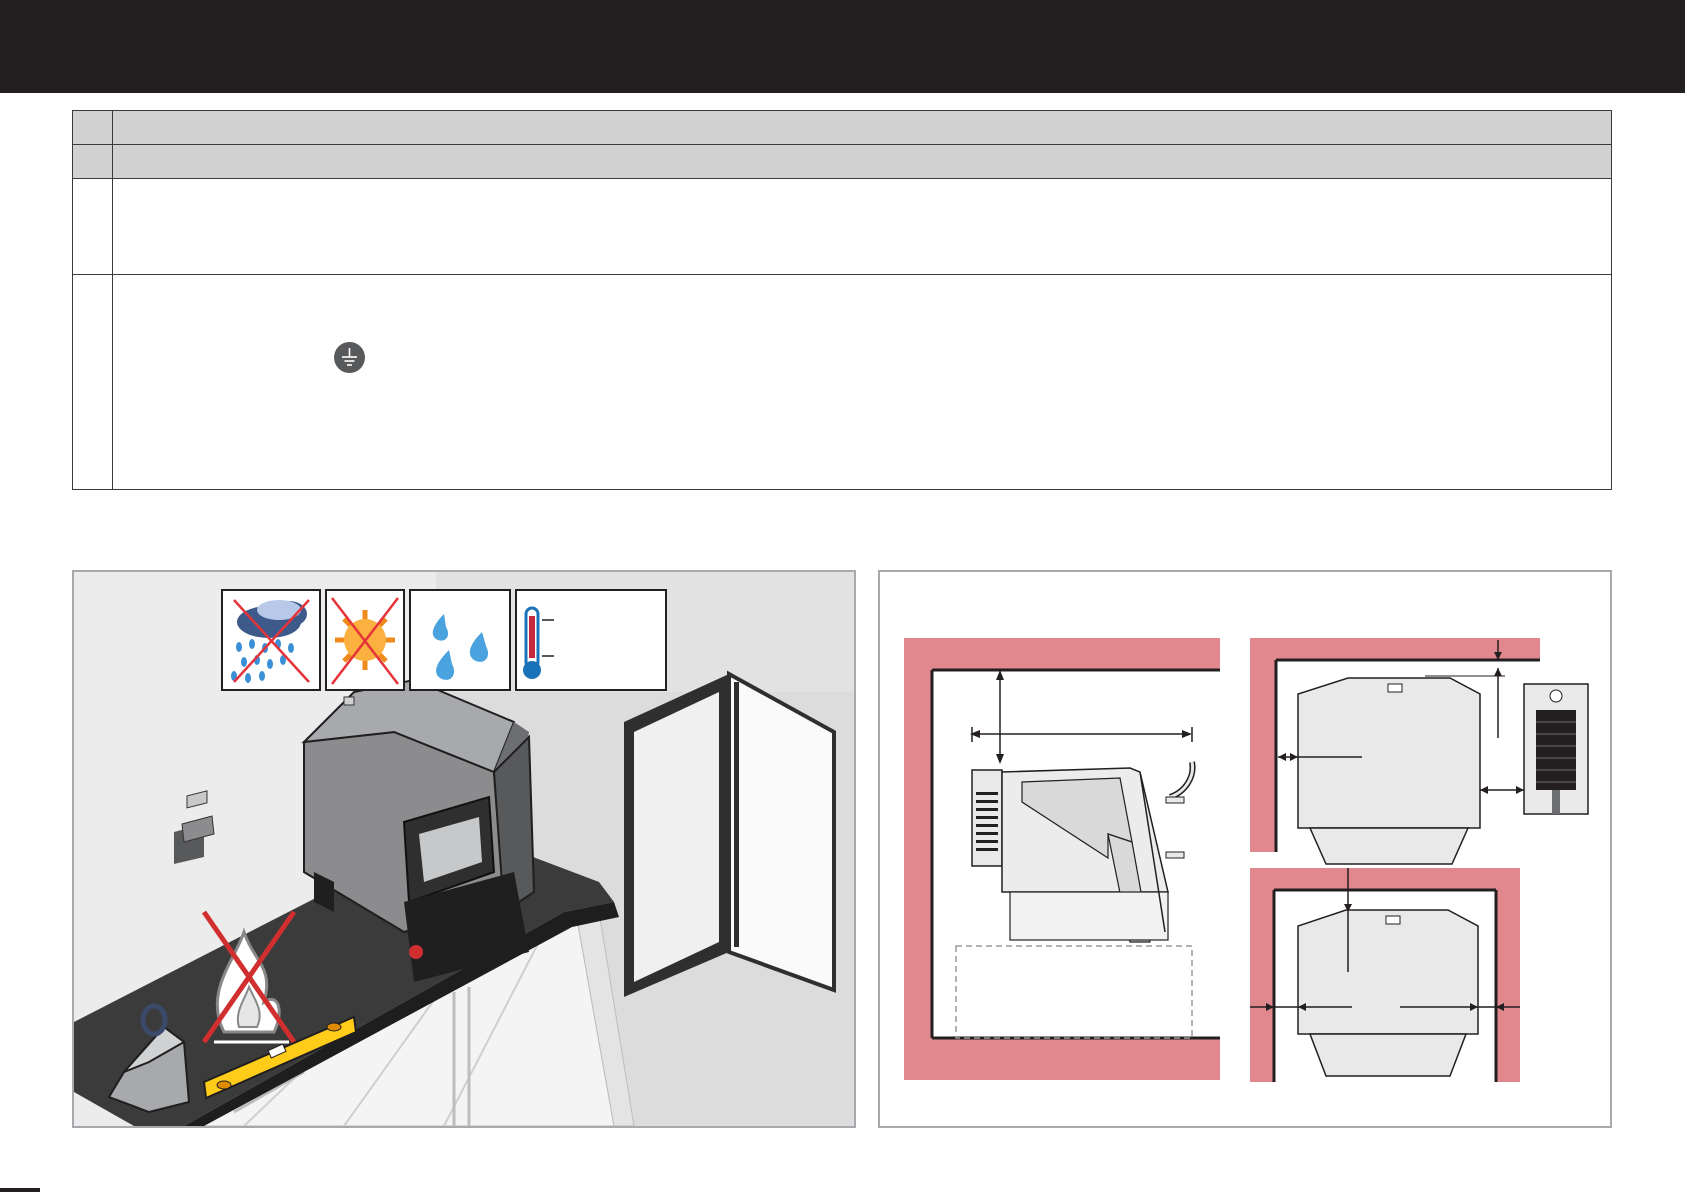 This screenshot has height=1192, width=1685. What do you see at coordinates (730, 833) in the screenshot?
I see `window-illustration` at bounding box center [730, 833].